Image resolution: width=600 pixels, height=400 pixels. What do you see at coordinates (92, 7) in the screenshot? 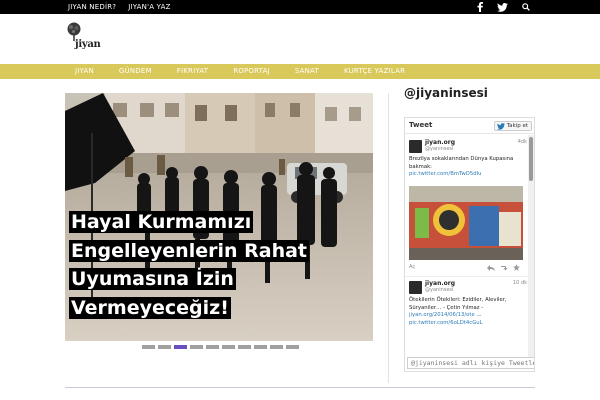
I see `top-nav-item-jiyan-nedir: JIYAN NEDİR?` at bounding box center [92, 7].